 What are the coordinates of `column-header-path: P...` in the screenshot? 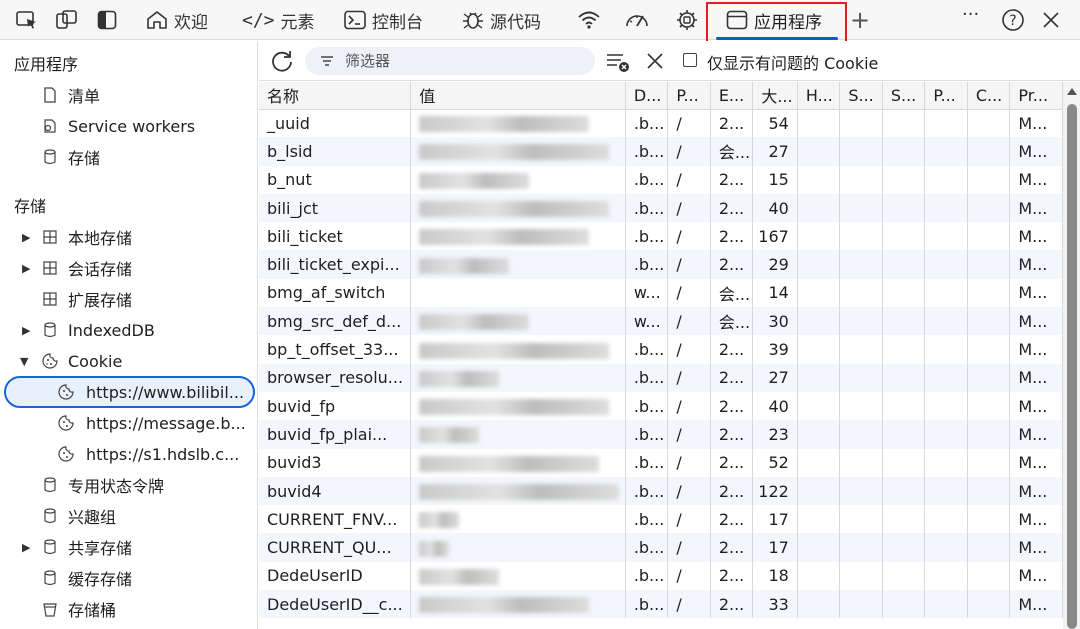 It's located at (689, 96).